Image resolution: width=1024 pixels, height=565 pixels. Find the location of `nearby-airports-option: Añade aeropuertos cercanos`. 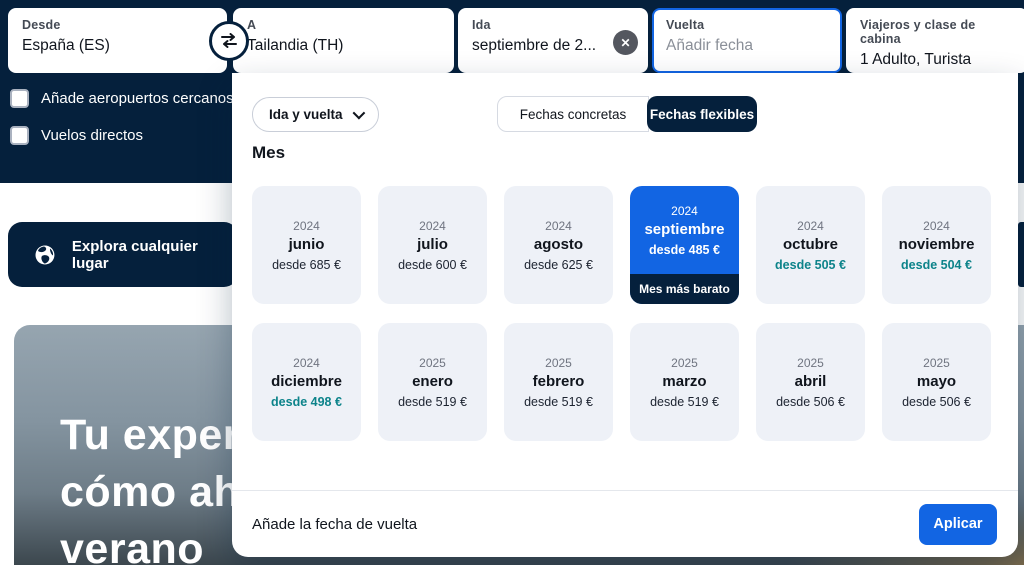

nearby-airports-option: Añade aeropuertos cercanos is located at coordinates (122, 98).